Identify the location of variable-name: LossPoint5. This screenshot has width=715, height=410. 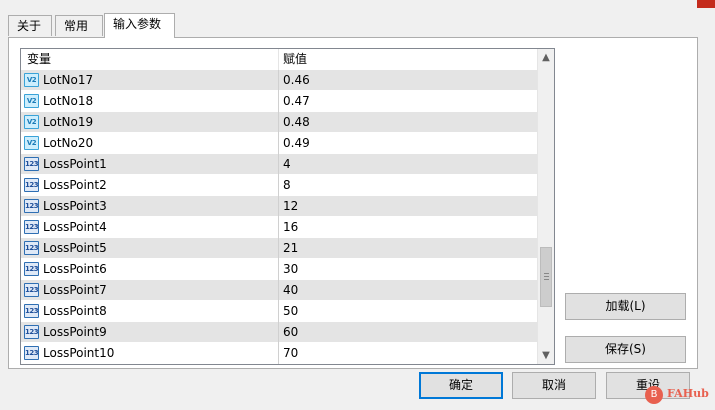
(75, 248).